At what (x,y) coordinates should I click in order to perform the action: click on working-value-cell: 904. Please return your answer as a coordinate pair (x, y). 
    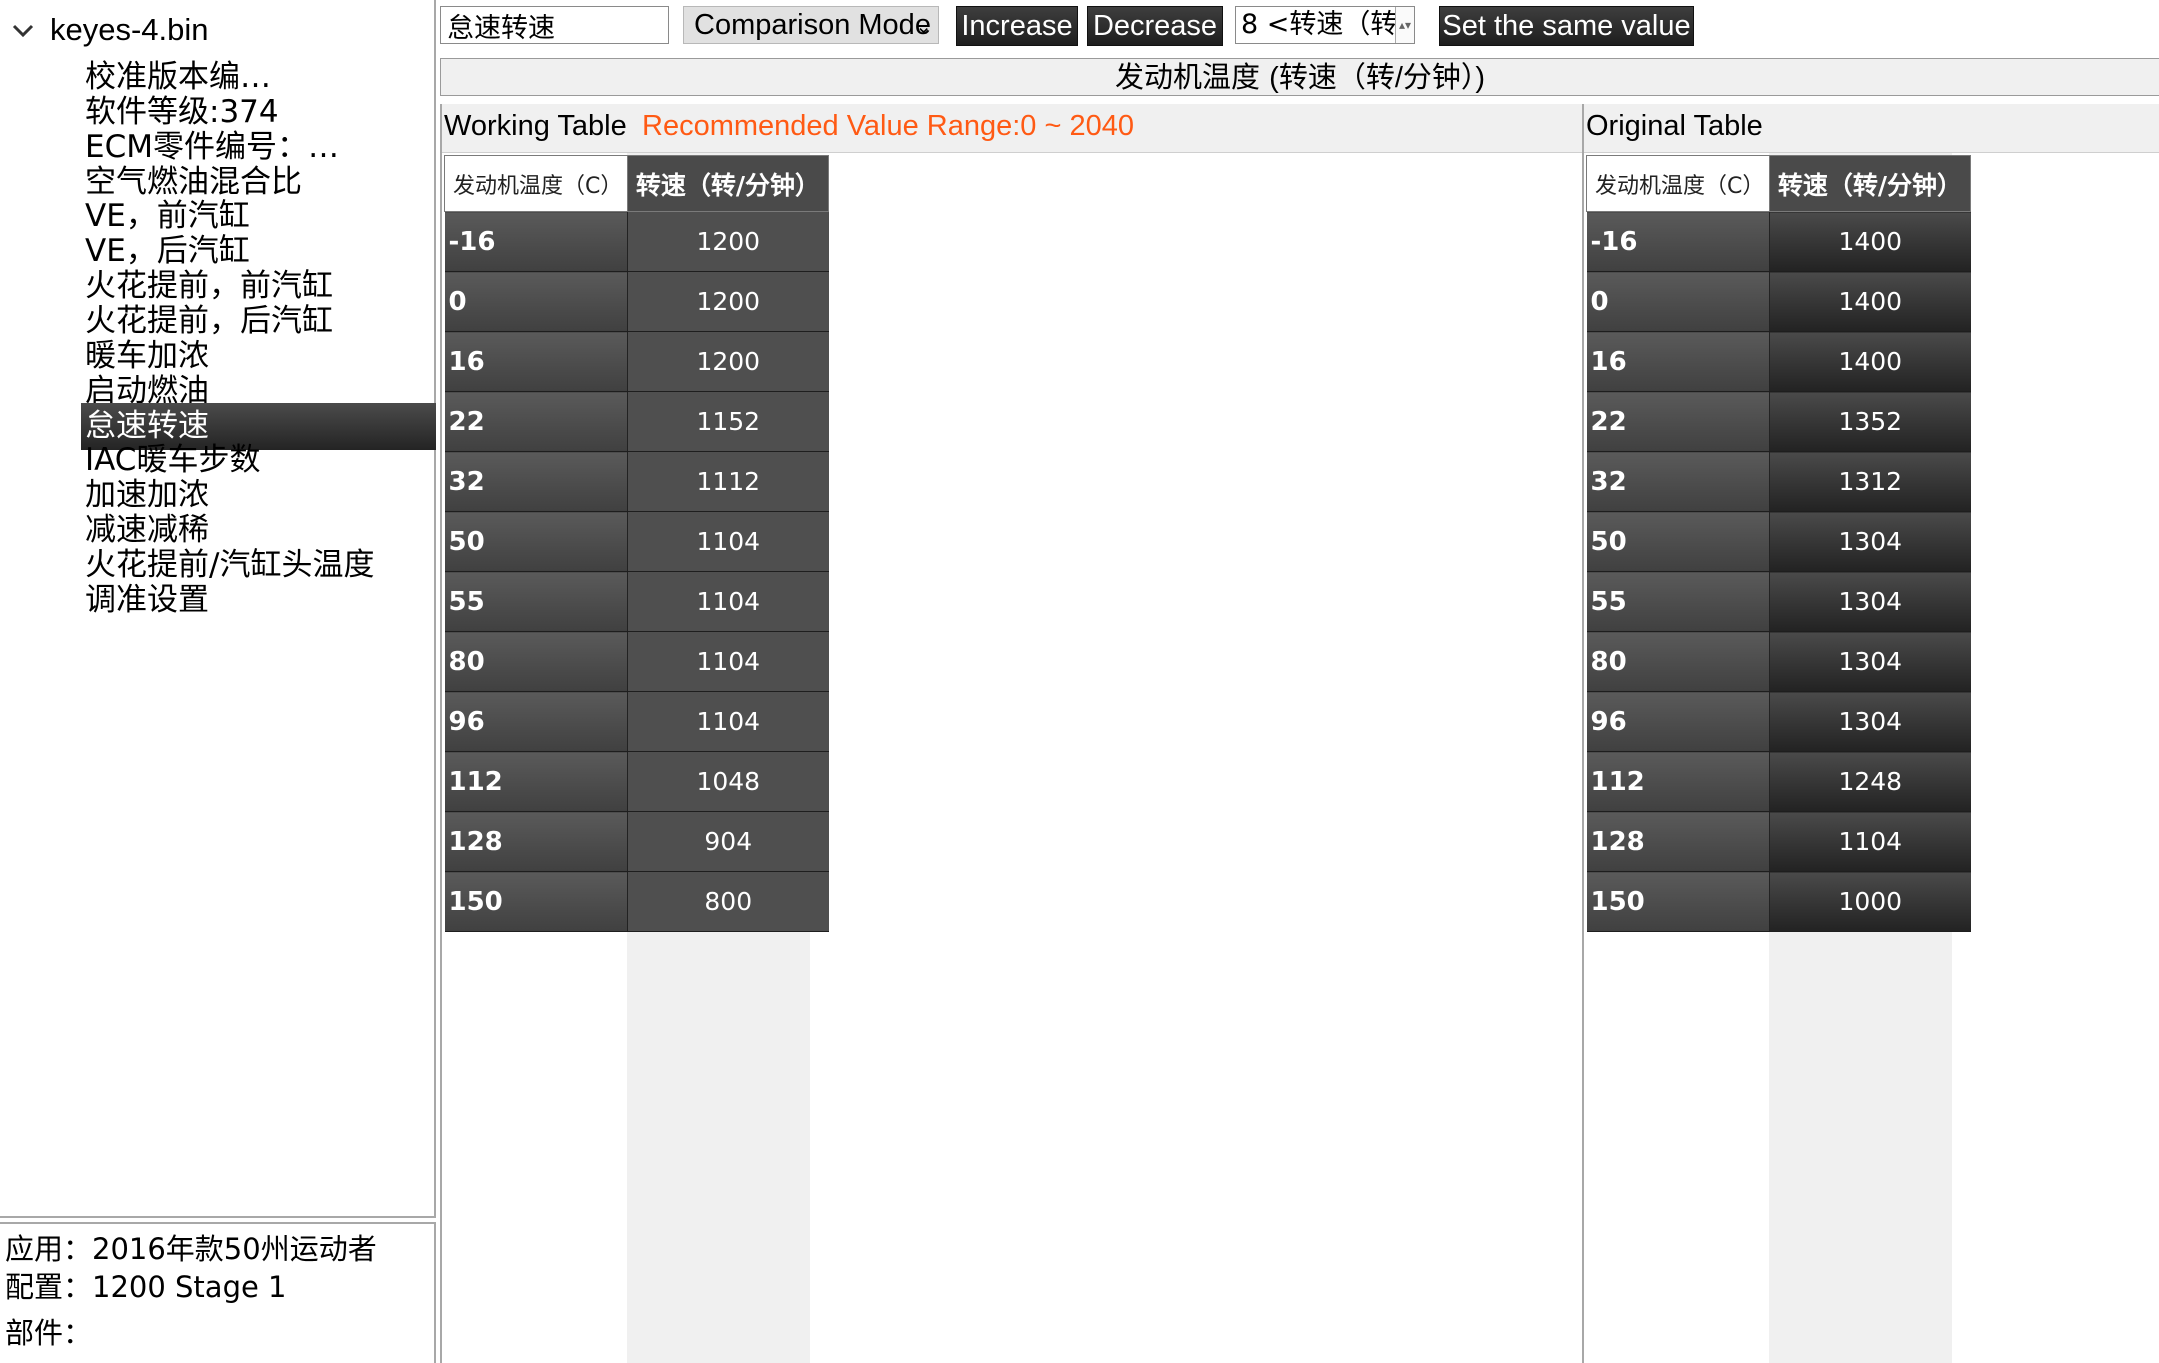
    Looking at the image, I should click on (728, 841).